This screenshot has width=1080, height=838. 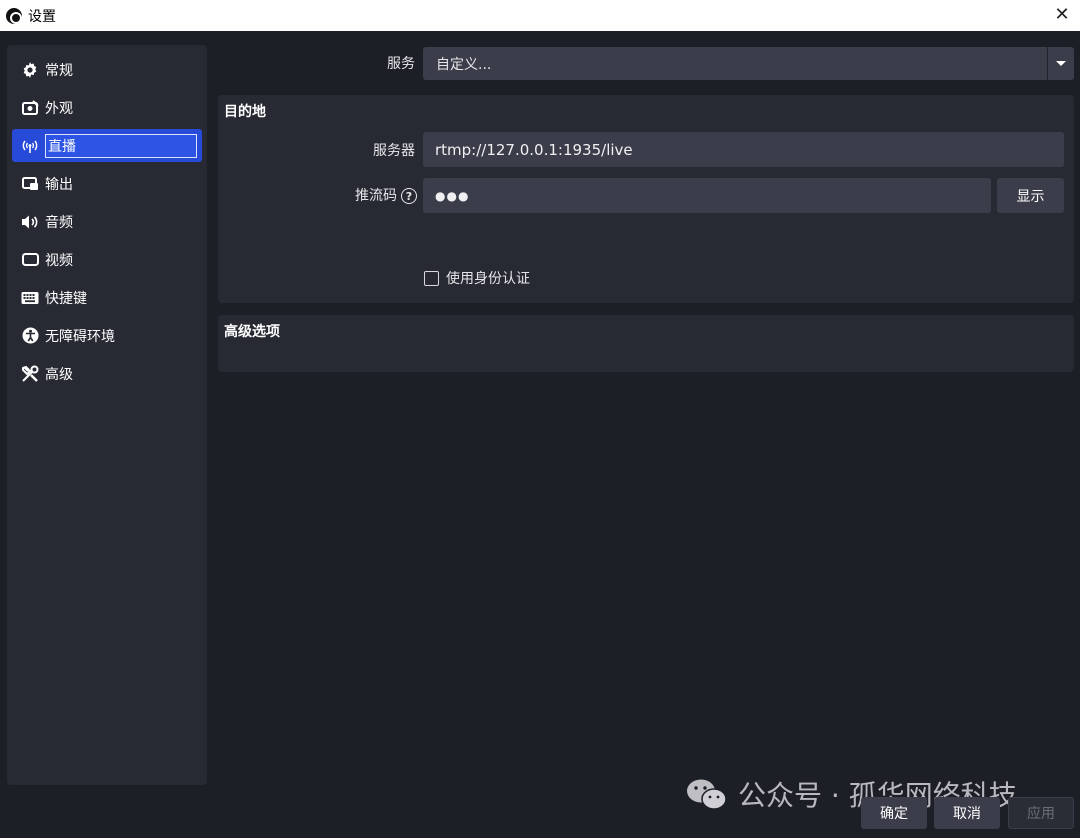 What do you see at coordinates (488, 279) in the screenshot?
I see `auth-checkbox-label: 使用身份认证` at bounding box center [488, 279].